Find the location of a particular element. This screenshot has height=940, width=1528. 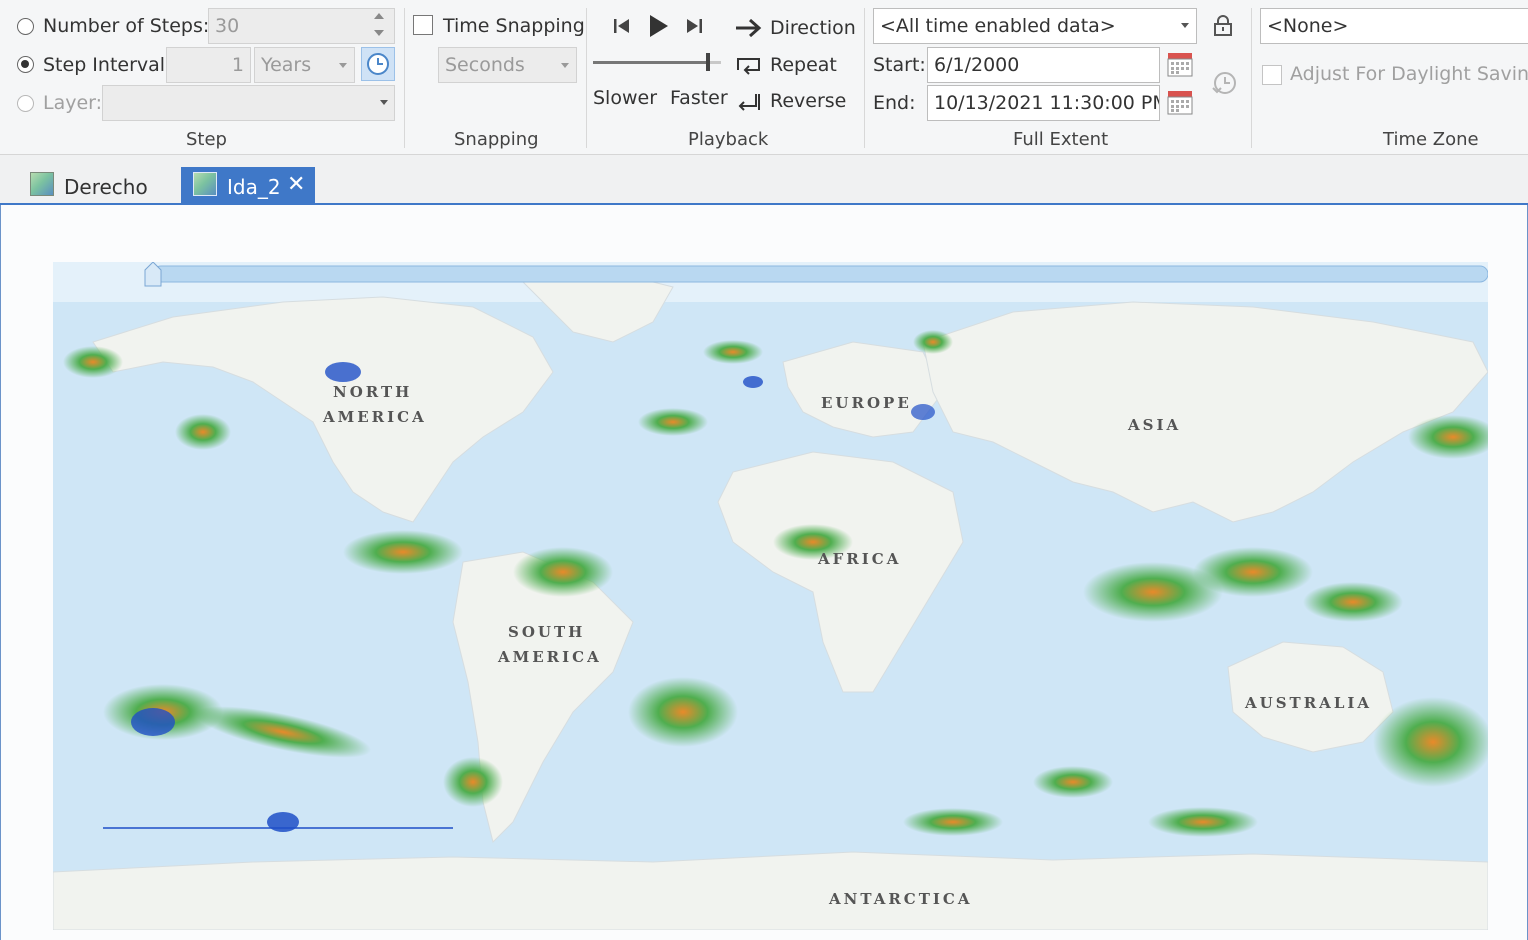

daylight-saving-label-clip: Adjust For Daylight Saving is located at coordinates (1409, 74).